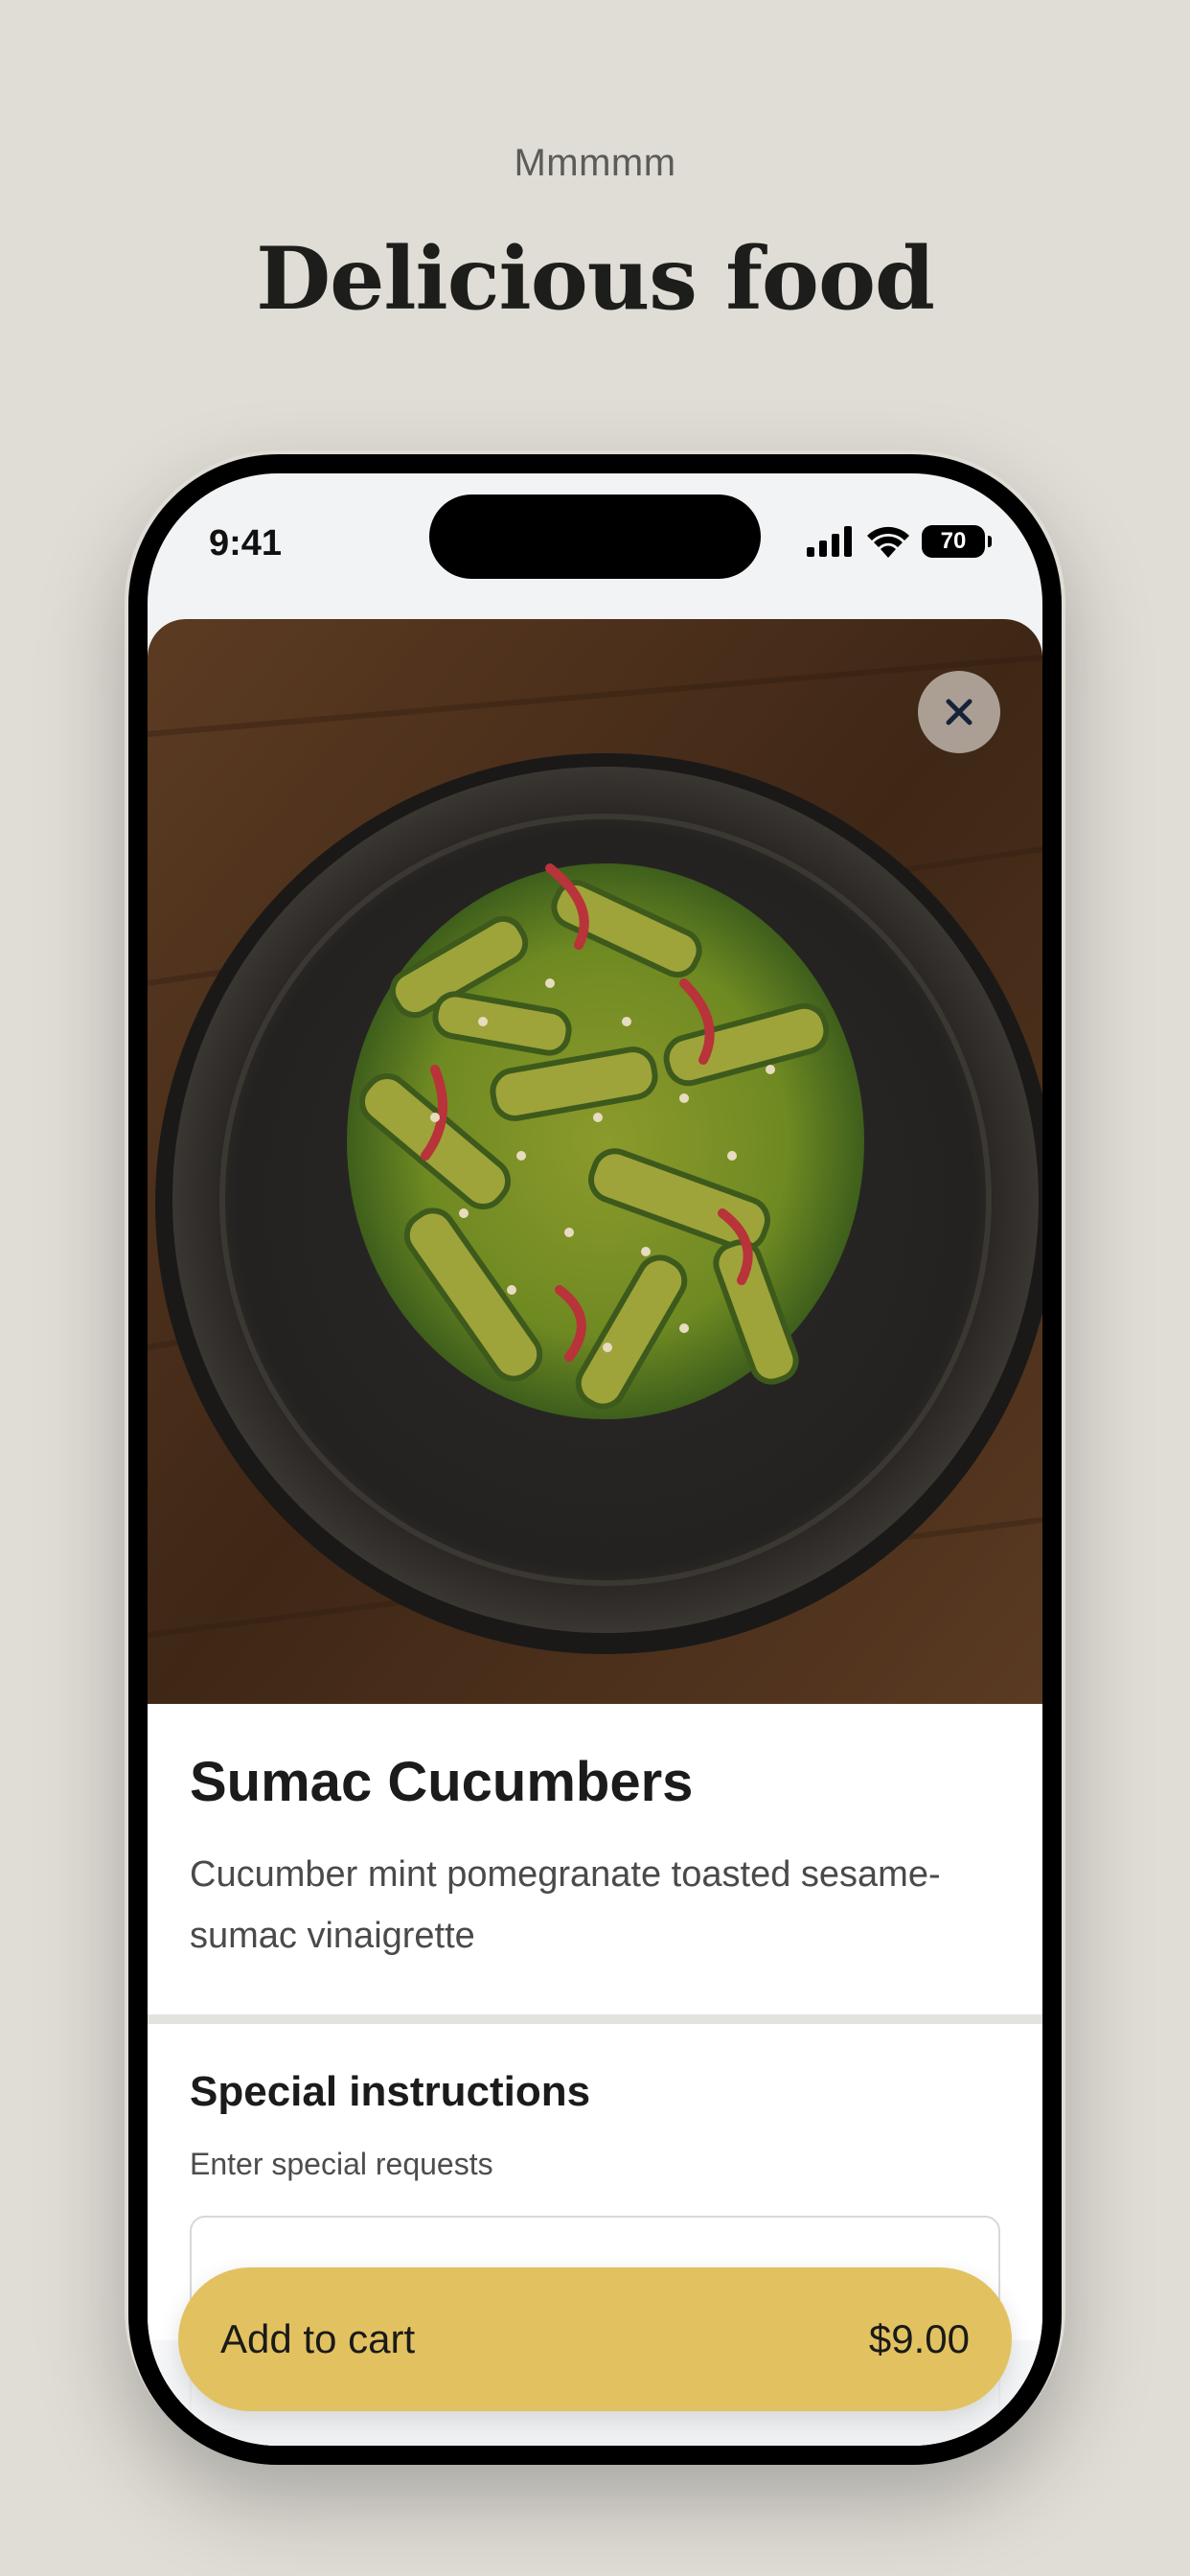  I want to click on add-to-cart-button: Add to cart $9.00, so click(595, 2339).